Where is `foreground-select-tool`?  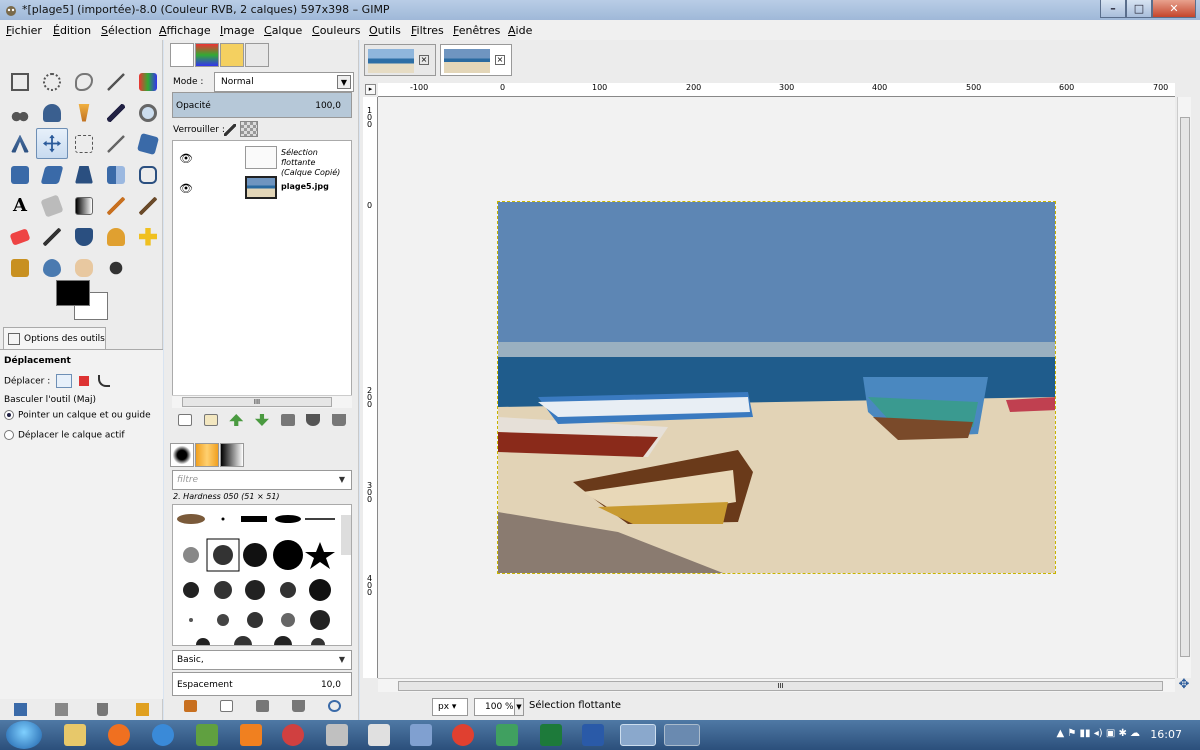
foreground-select-tool is located at coordinates (52, 112).